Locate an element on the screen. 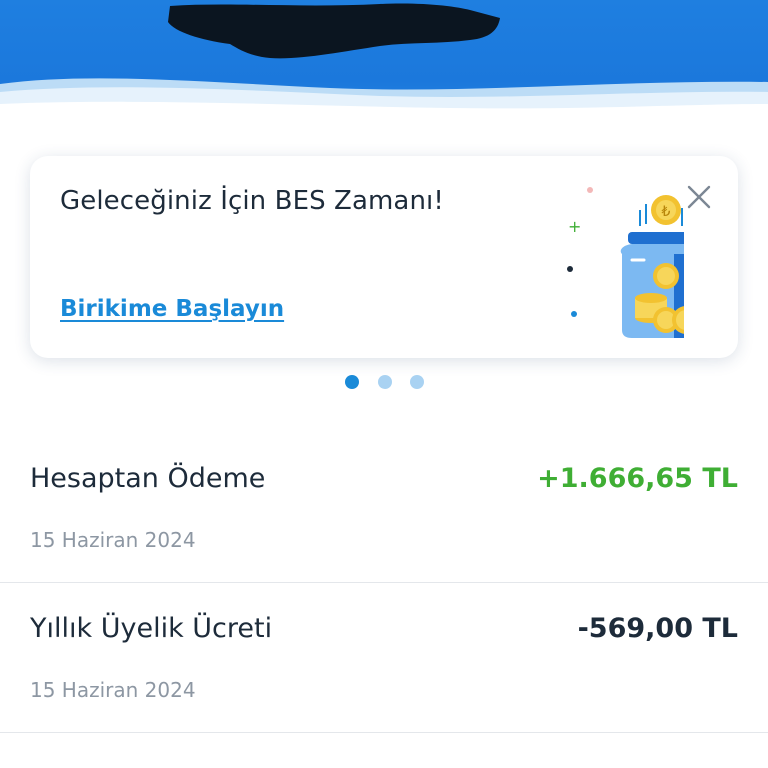  coin-symbol: ₺ is located at coordinates (666, 212).